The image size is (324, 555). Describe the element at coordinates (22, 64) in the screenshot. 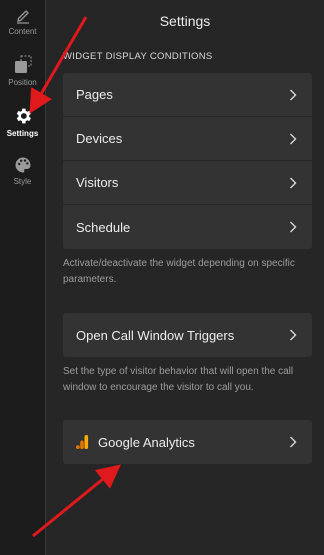

I see `position-icon` at that location.